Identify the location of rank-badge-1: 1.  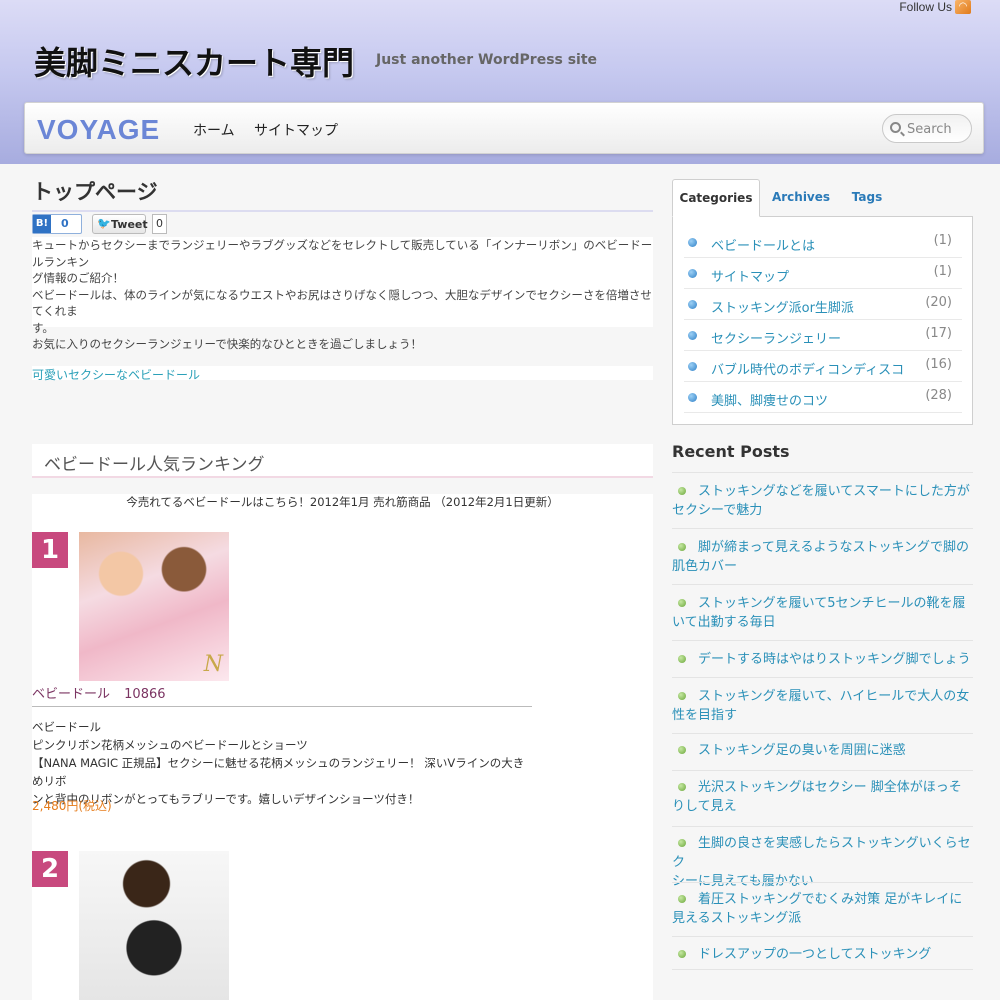
(50, 550).